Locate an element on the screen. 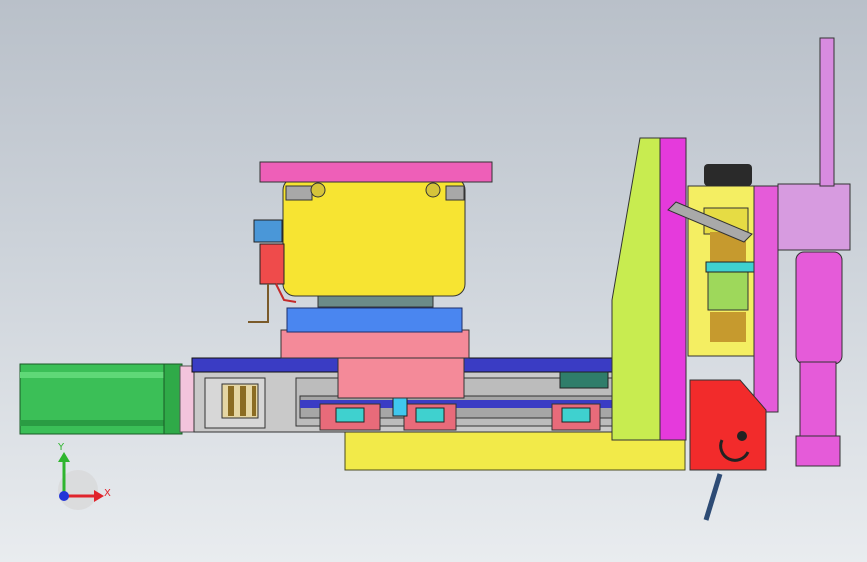 The height and width of the screenshot is (562, 867). spring-guide-assembly is located at coordinates (721, 260).